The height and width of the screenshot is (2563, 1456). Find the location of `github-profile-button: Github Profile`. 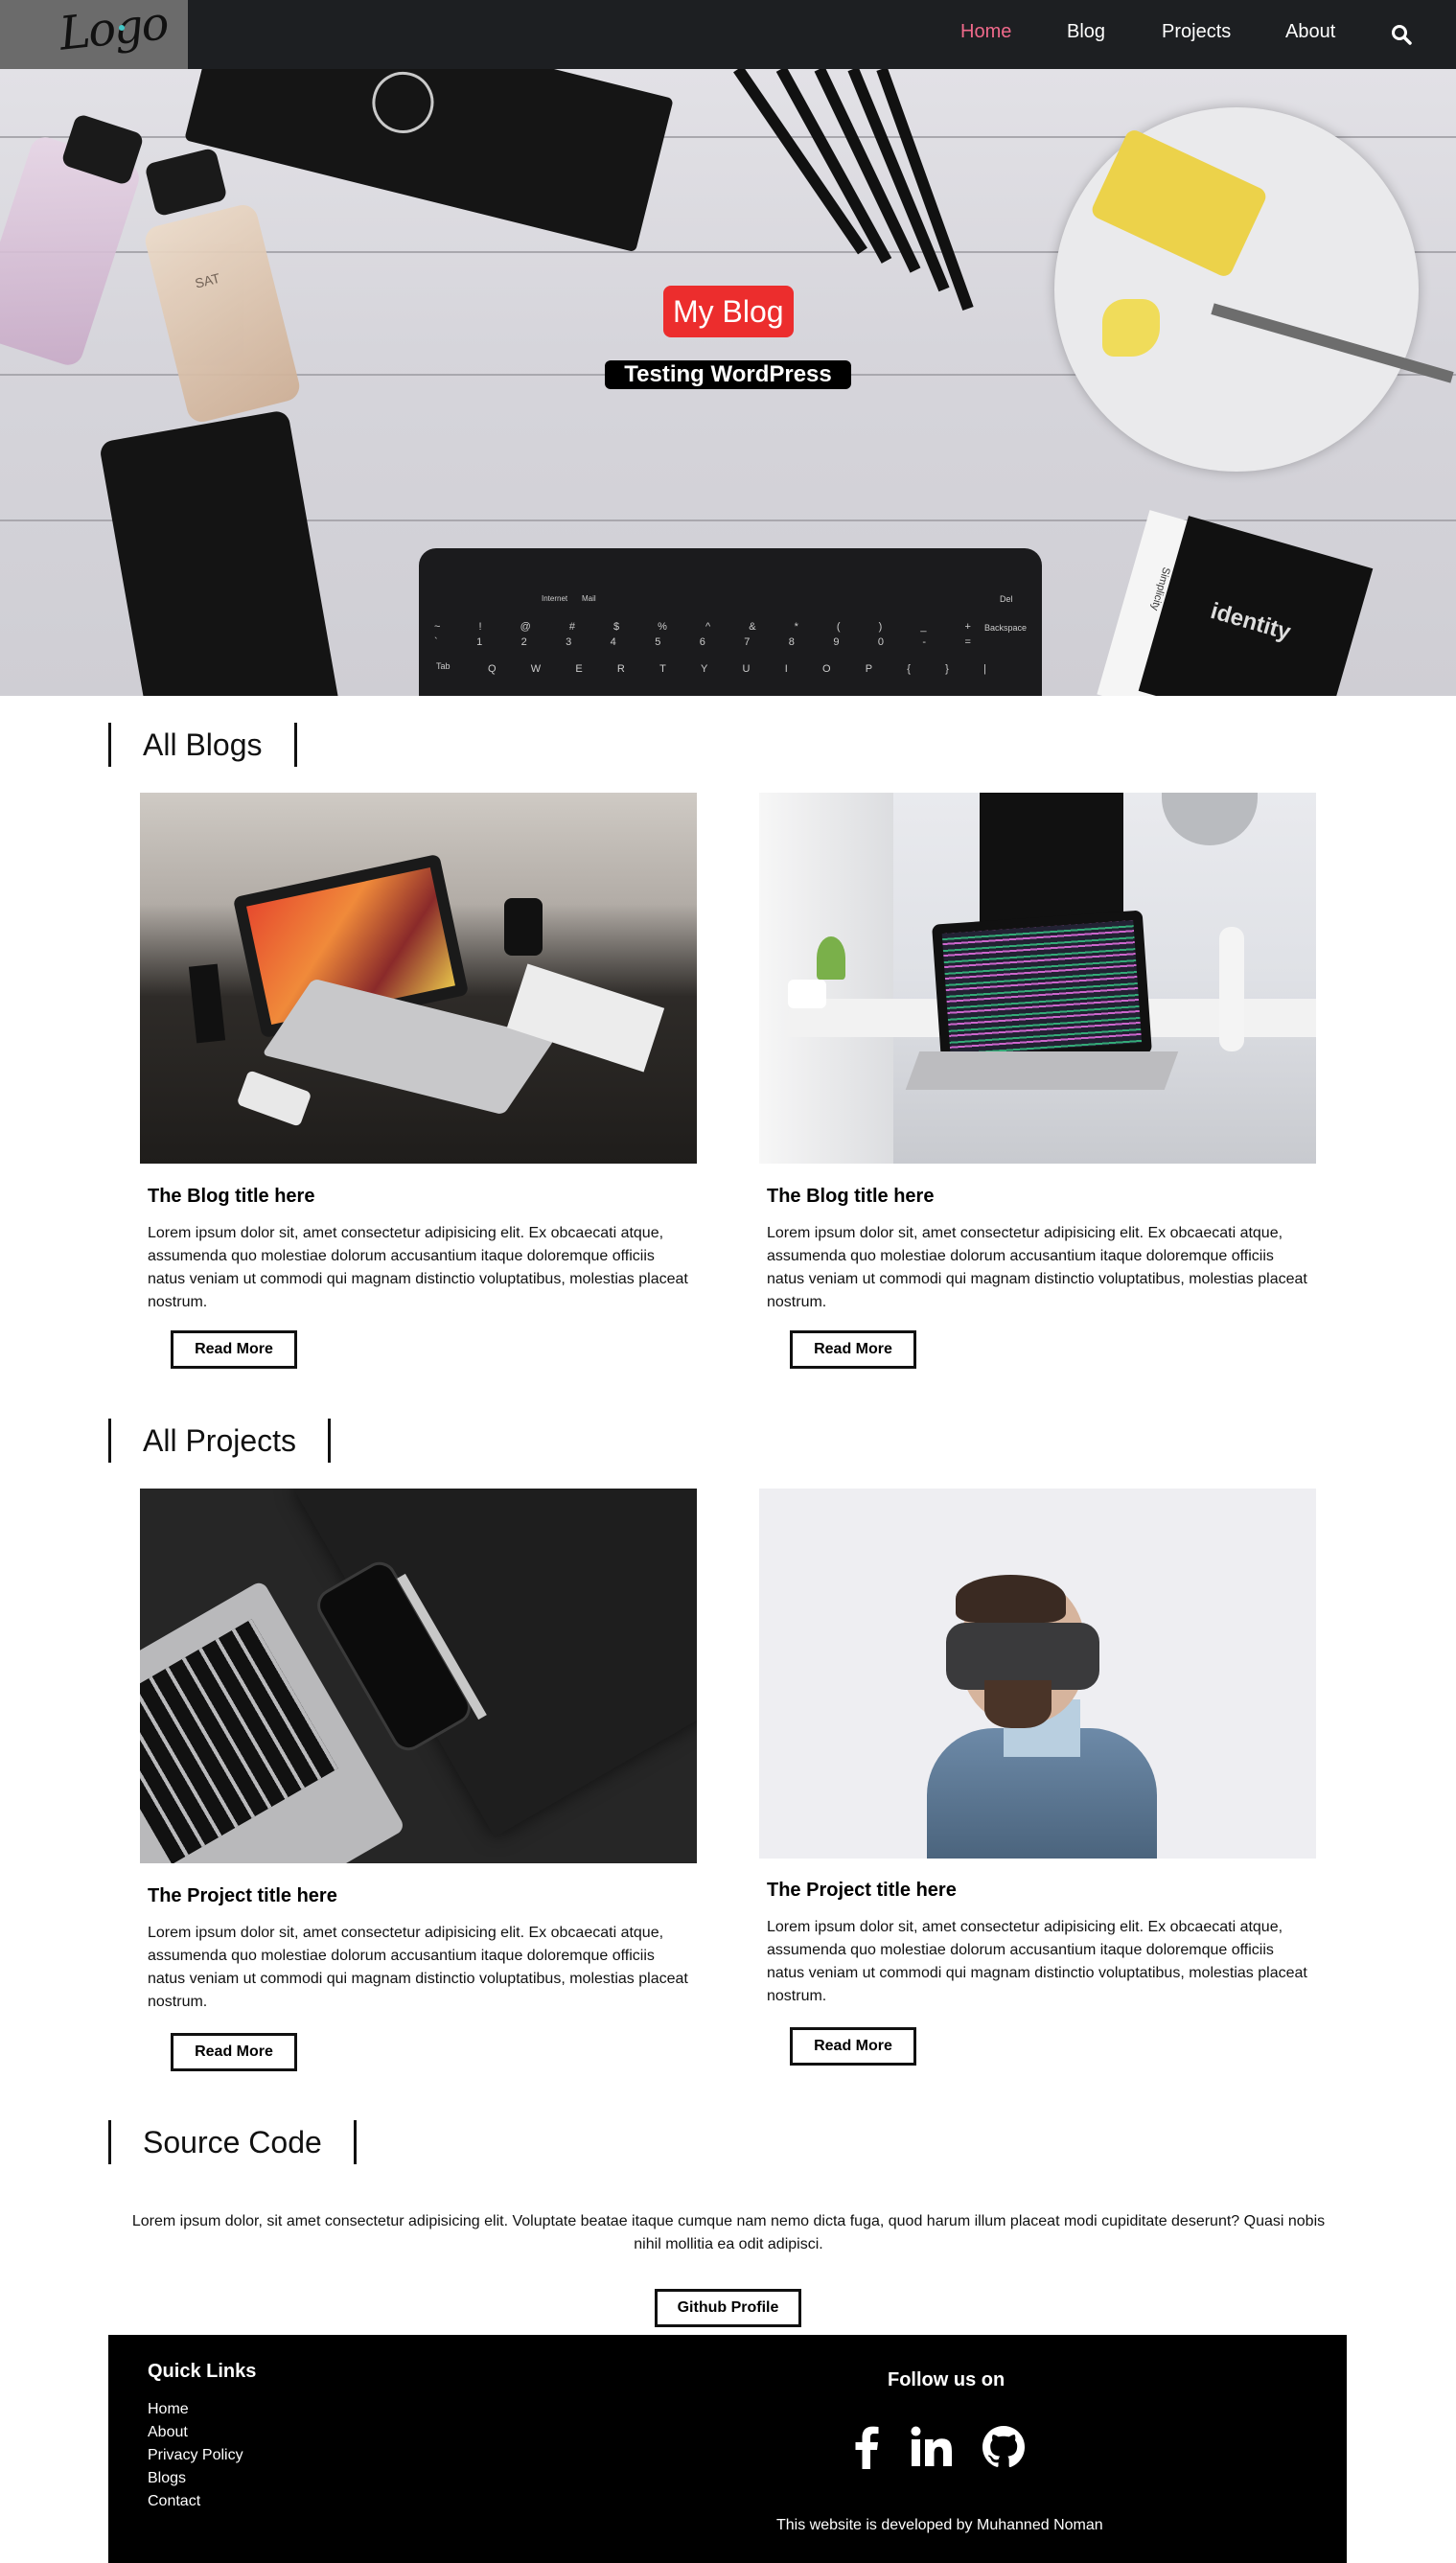

github-profile-button: Github Profile is located at coordinates (728, 2308).